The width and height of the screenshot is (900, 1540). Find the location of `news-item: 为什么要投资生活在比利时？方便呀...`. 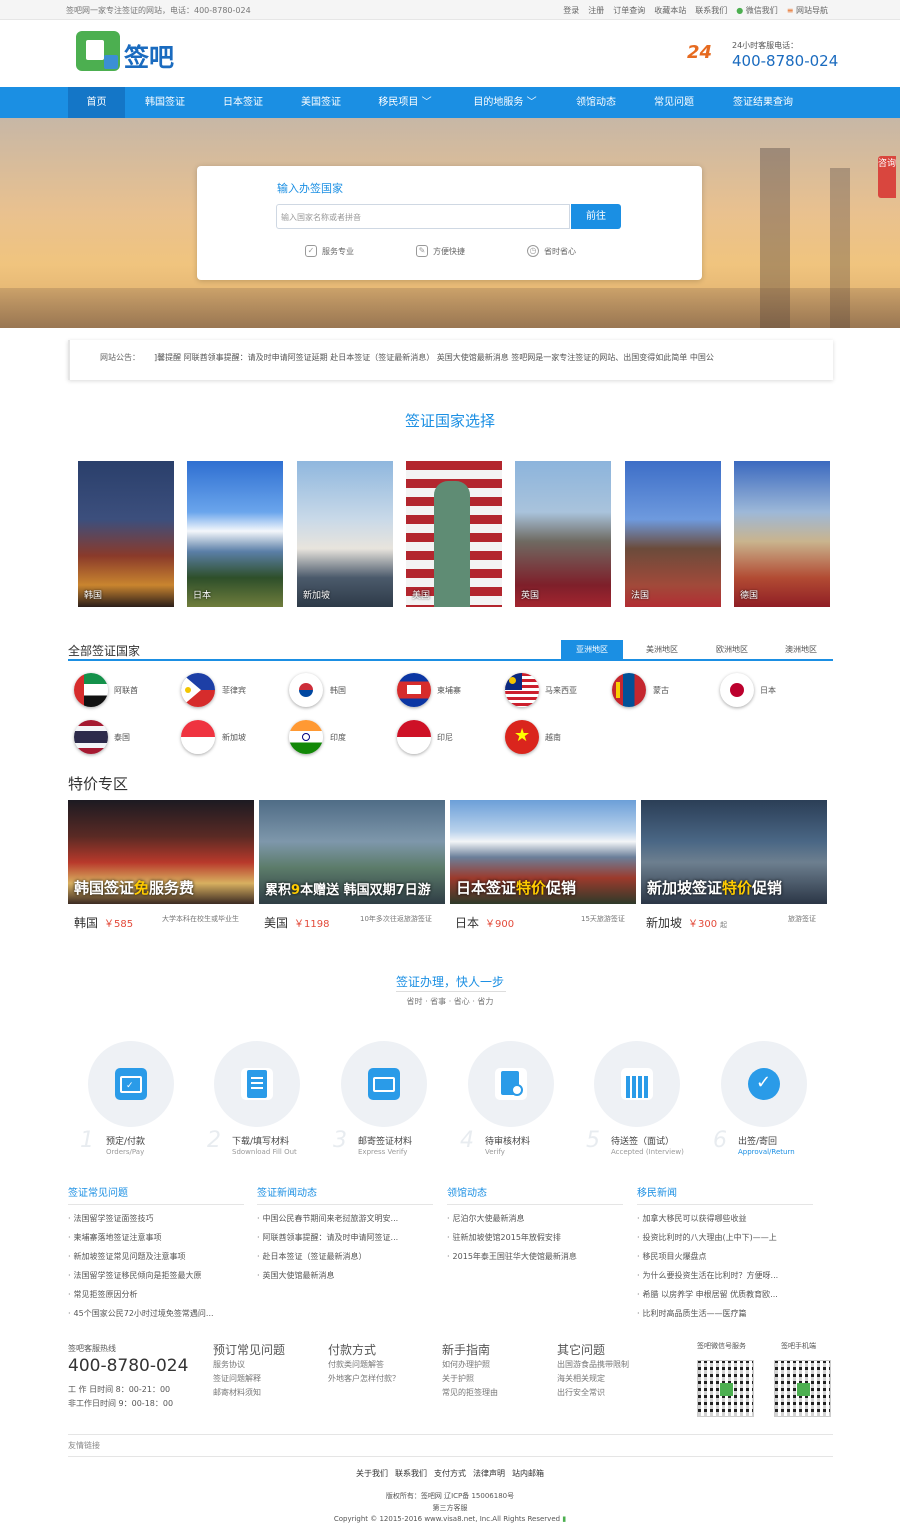

news-item: 为什么要投资生活在比利时？方便呀... is located at coordinates (725, 1275).